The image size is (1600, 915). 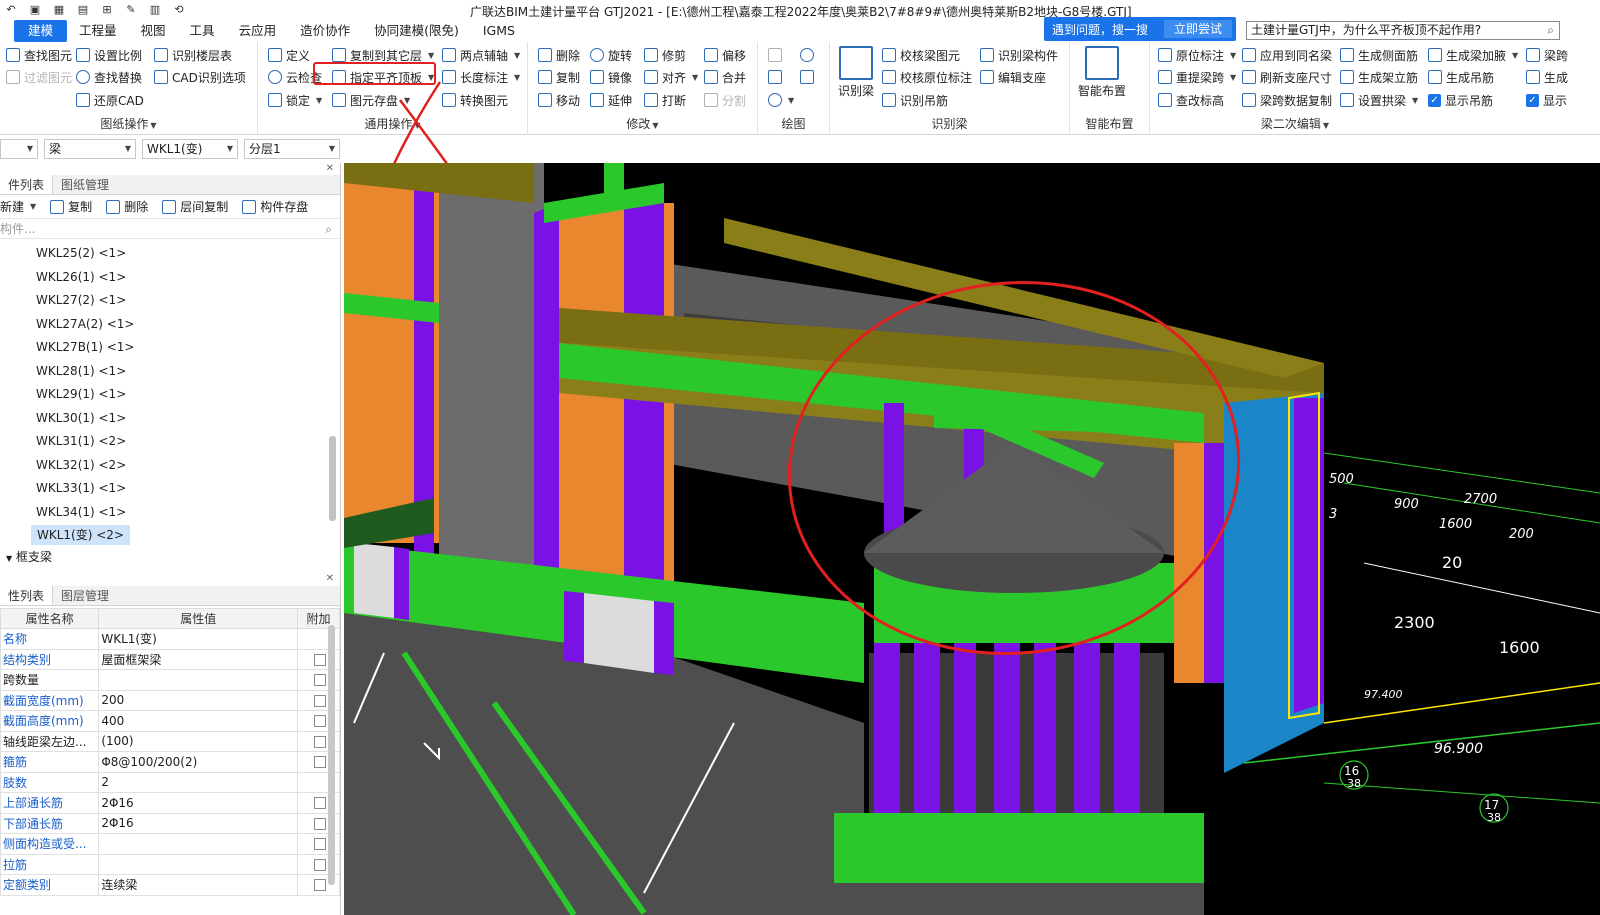 I want to click on recognize-beam-big-button: 识别梁, so click(x=856, y=72).